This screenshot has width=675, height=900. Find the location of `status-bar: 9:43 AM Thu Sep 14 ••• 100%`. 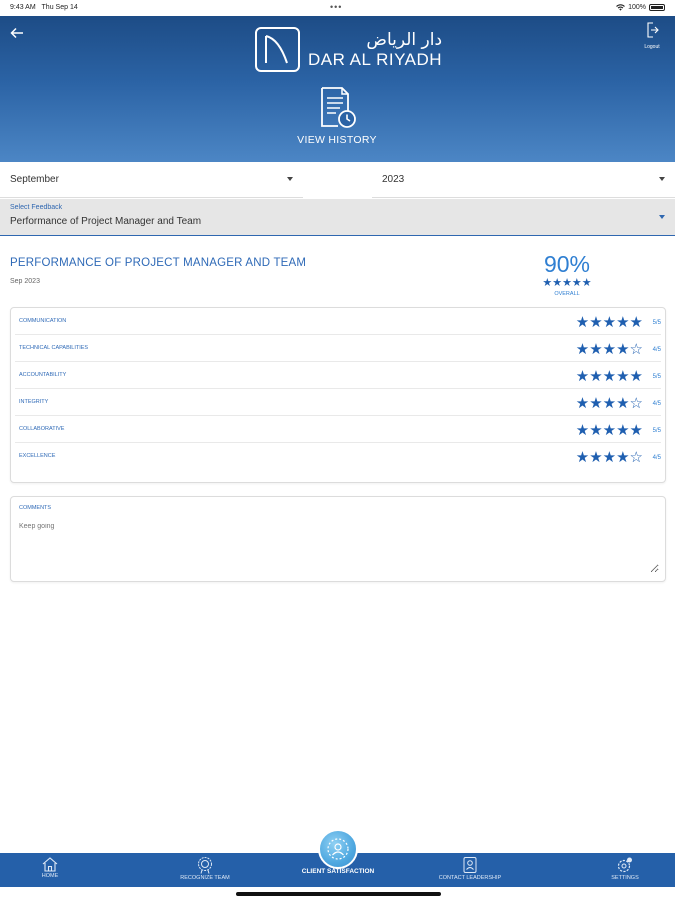

status-bar: 9:43 AM Thu Sep 14 ••• 100% is located at coordinates (337, 8).